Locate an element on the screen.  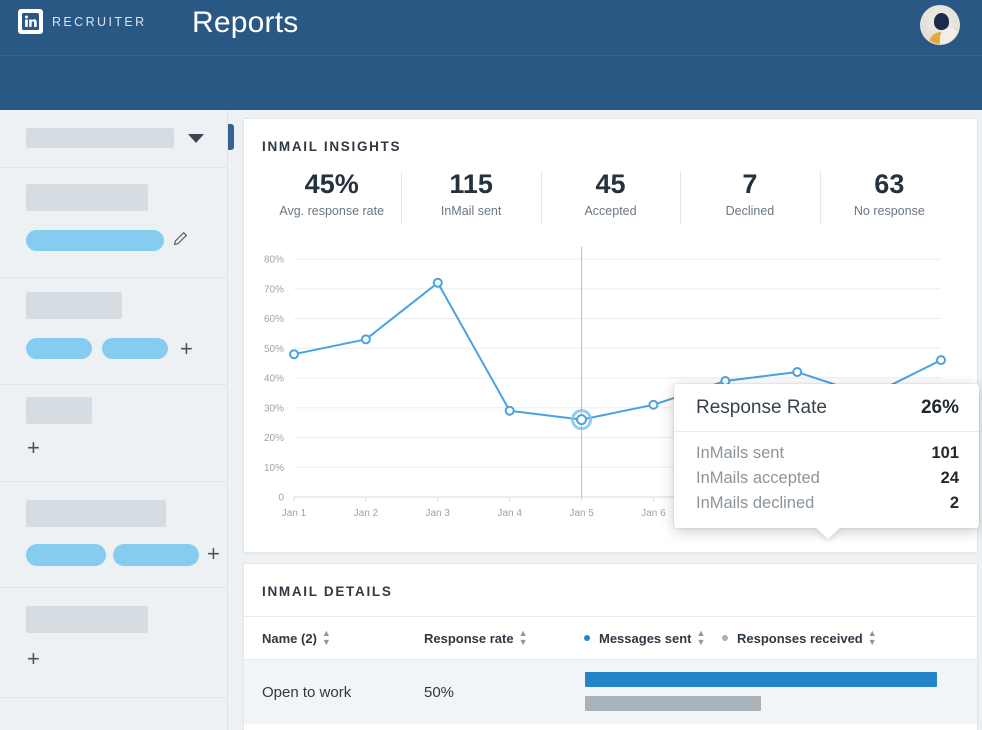
column-header-responses-received: Responses received ▲ ▼ is located at coordinates (799, 638).